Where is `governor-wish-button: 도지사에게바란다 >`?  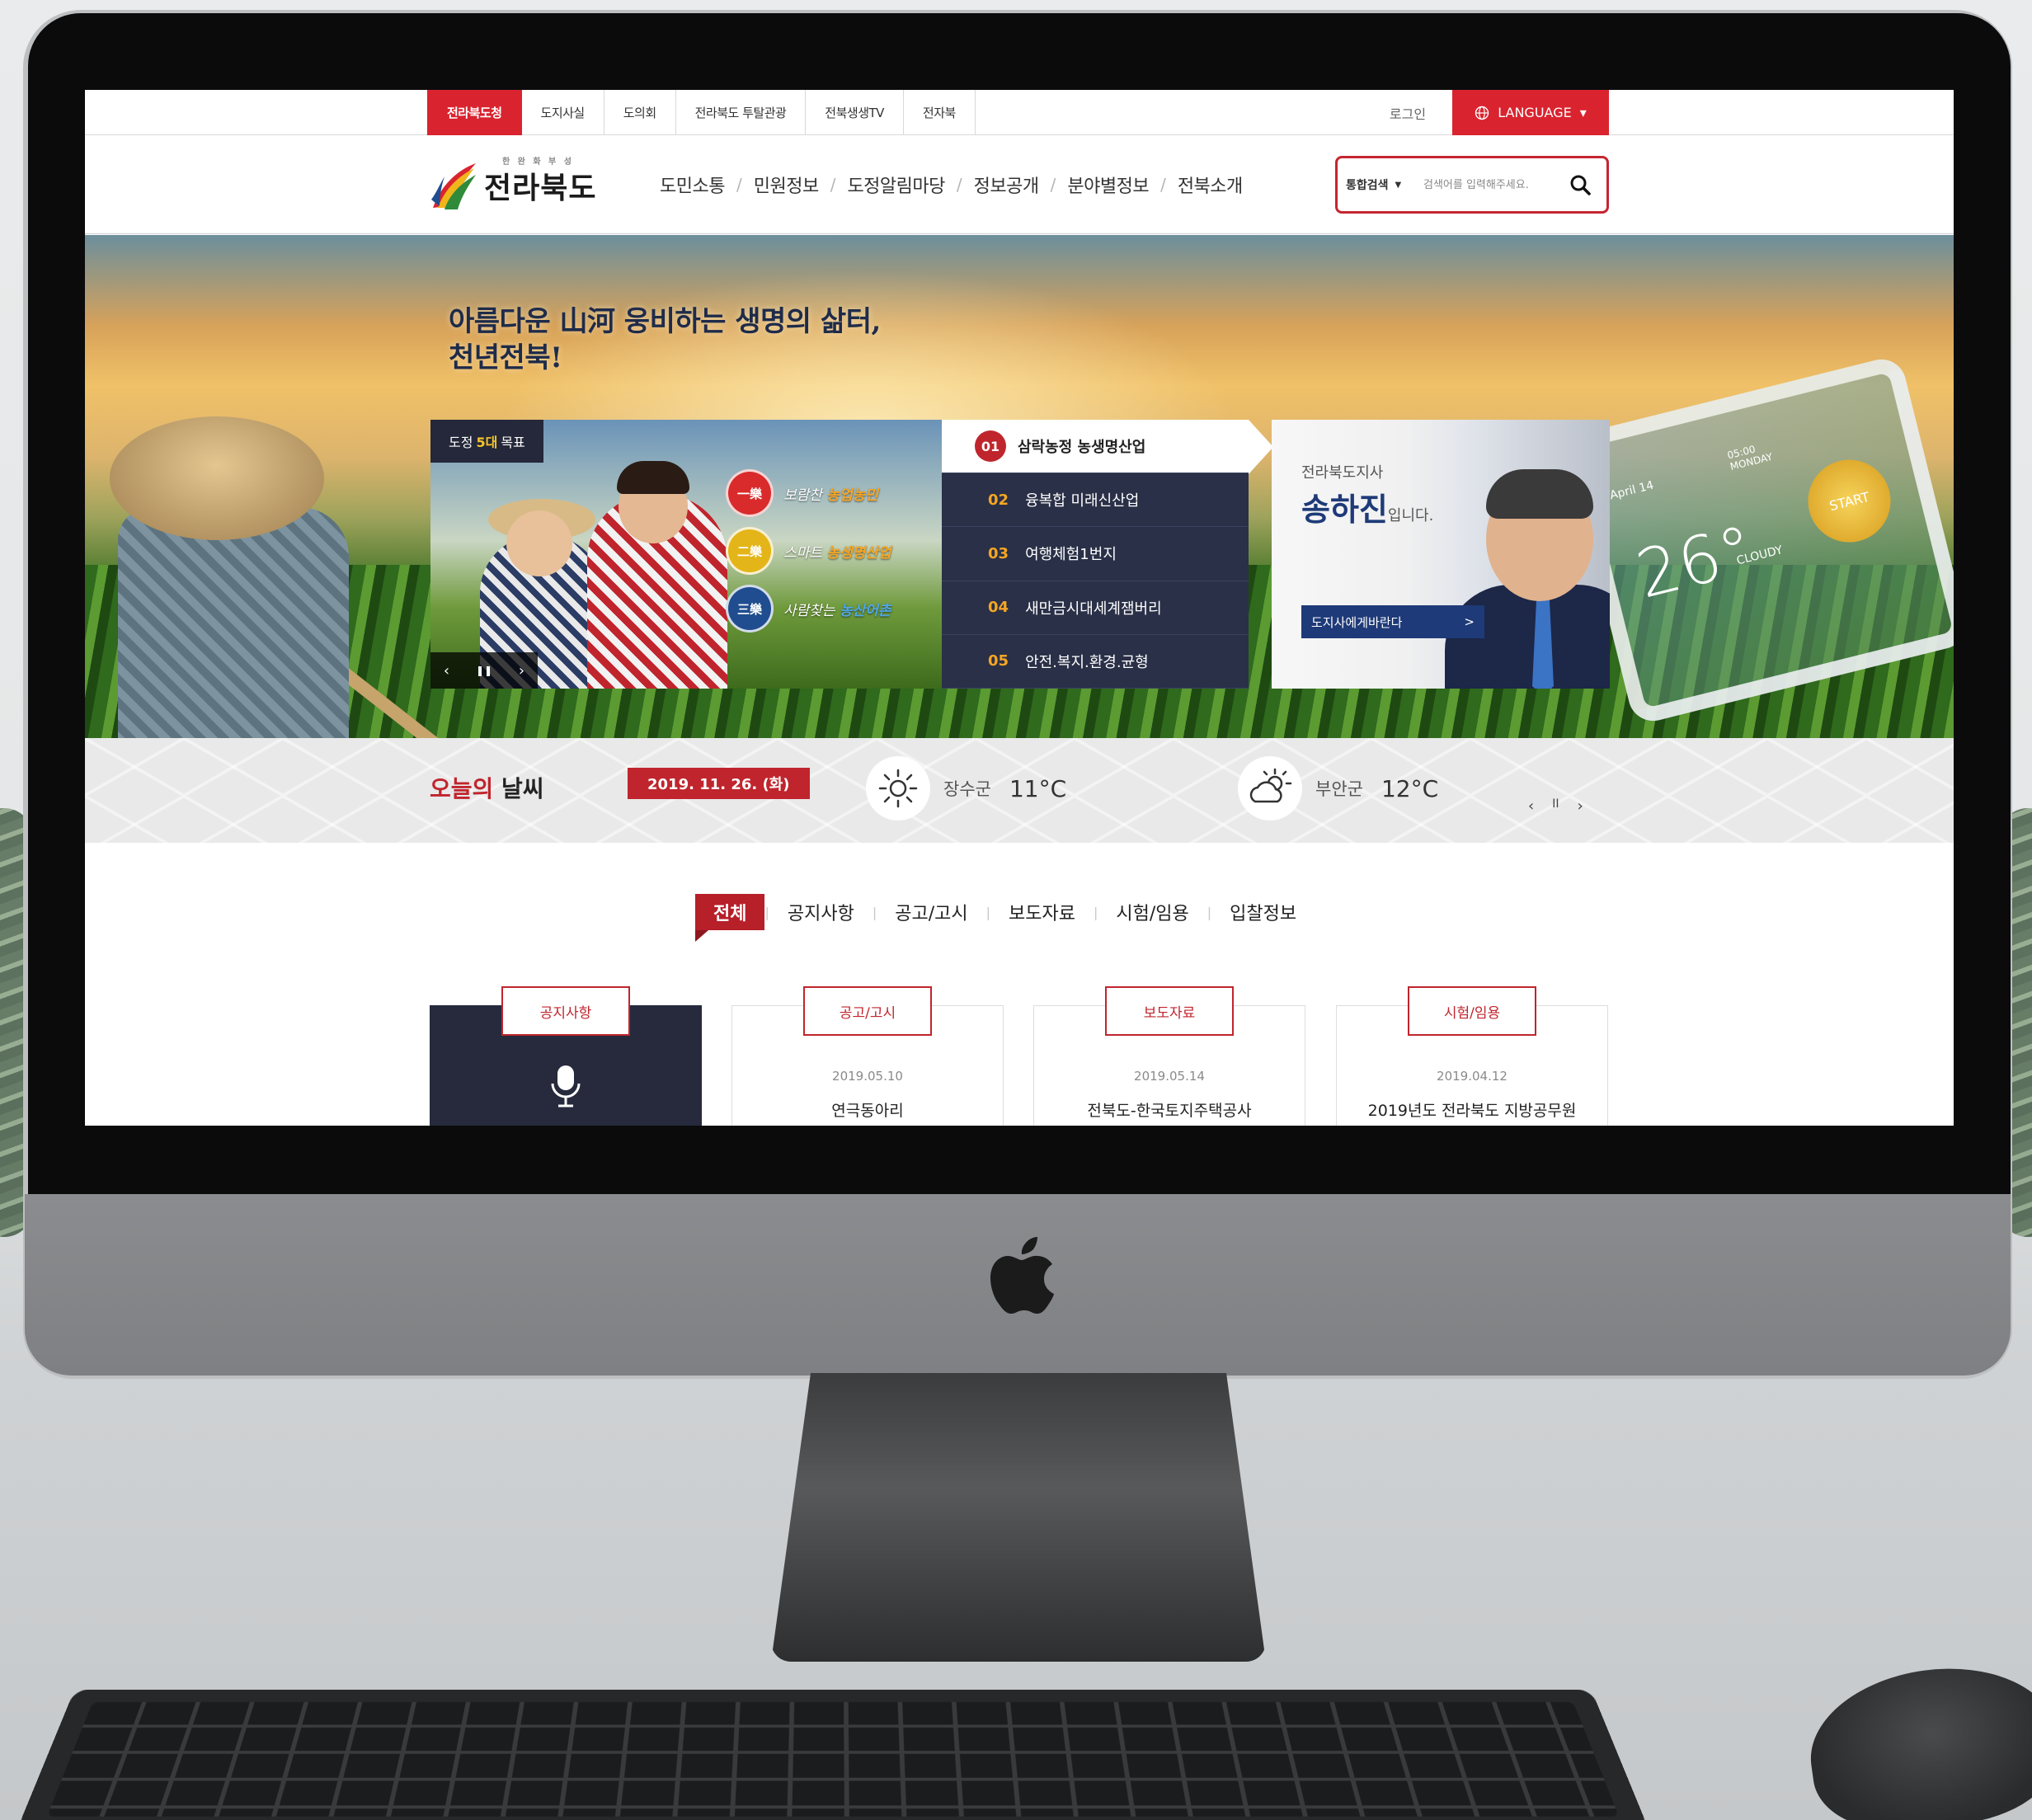 governor-wish-button: 도지사에게바란다 > is located at coordinates (1392, 621).